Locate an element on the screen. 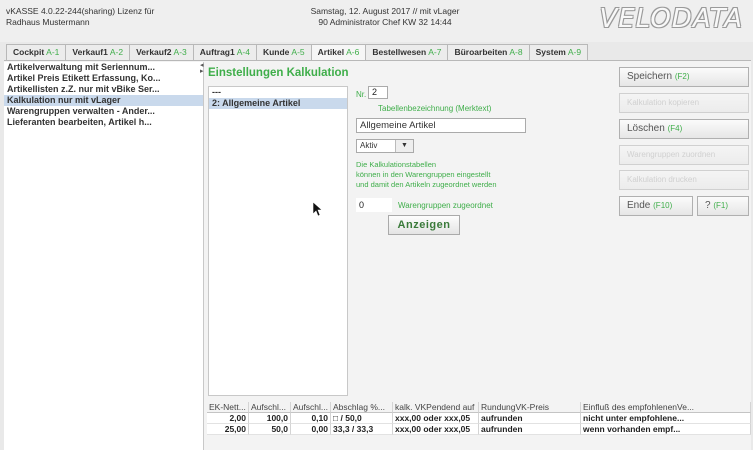  tab-verkauf2: Verkauf2 A-3 is located at coordinates (161, 52).